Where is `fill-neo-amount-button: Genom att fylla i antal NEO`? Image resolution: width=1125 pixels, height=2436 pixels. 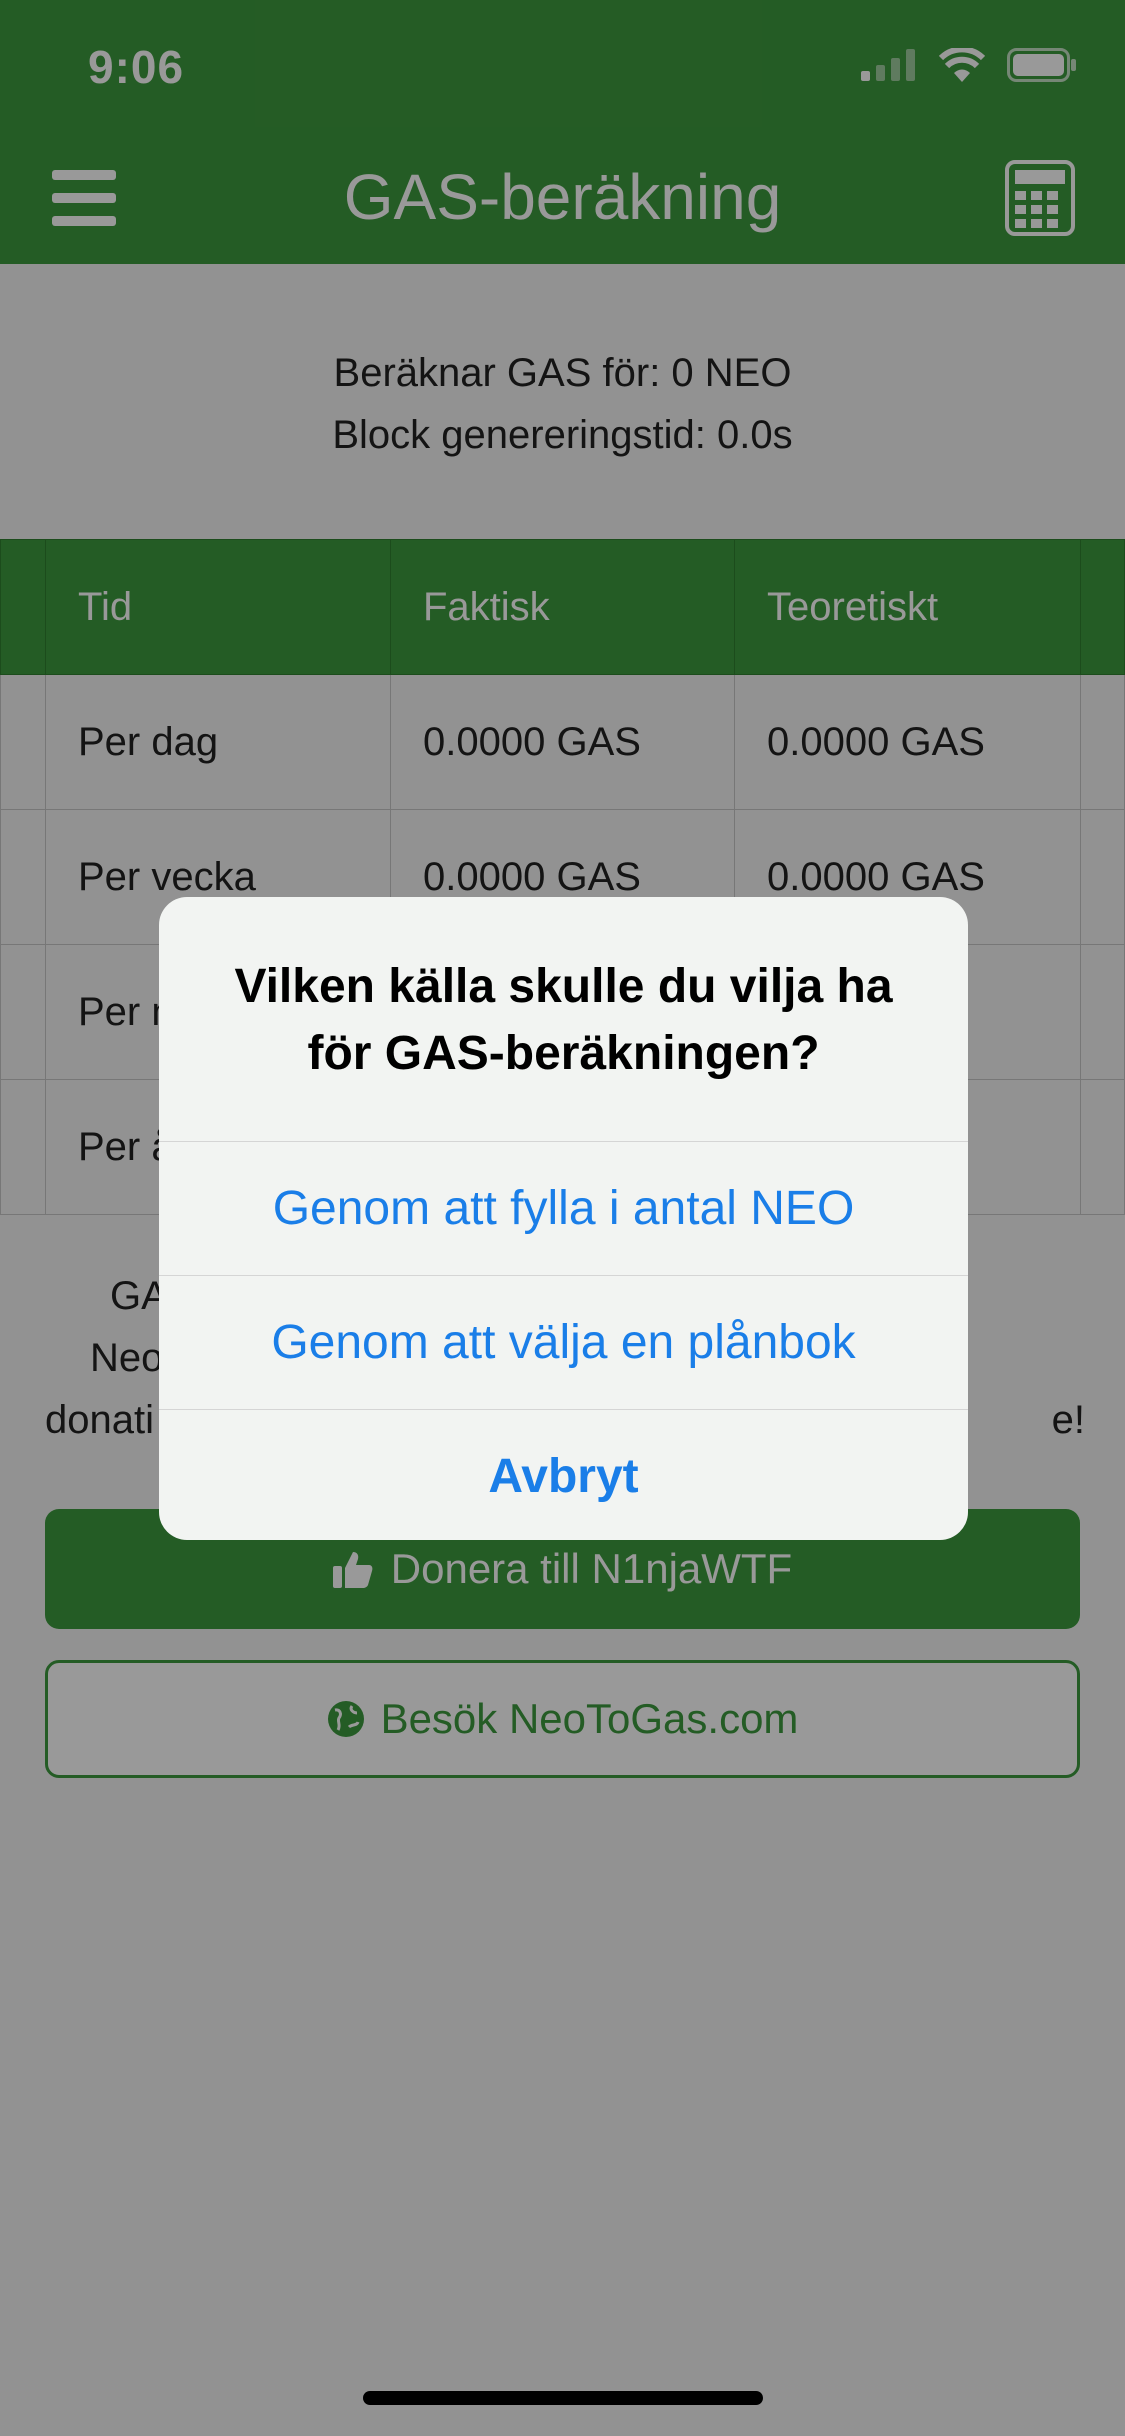
fill-neo-amount-button: Genom att fylla i antal NEO is located at coordinates (563, 1209).